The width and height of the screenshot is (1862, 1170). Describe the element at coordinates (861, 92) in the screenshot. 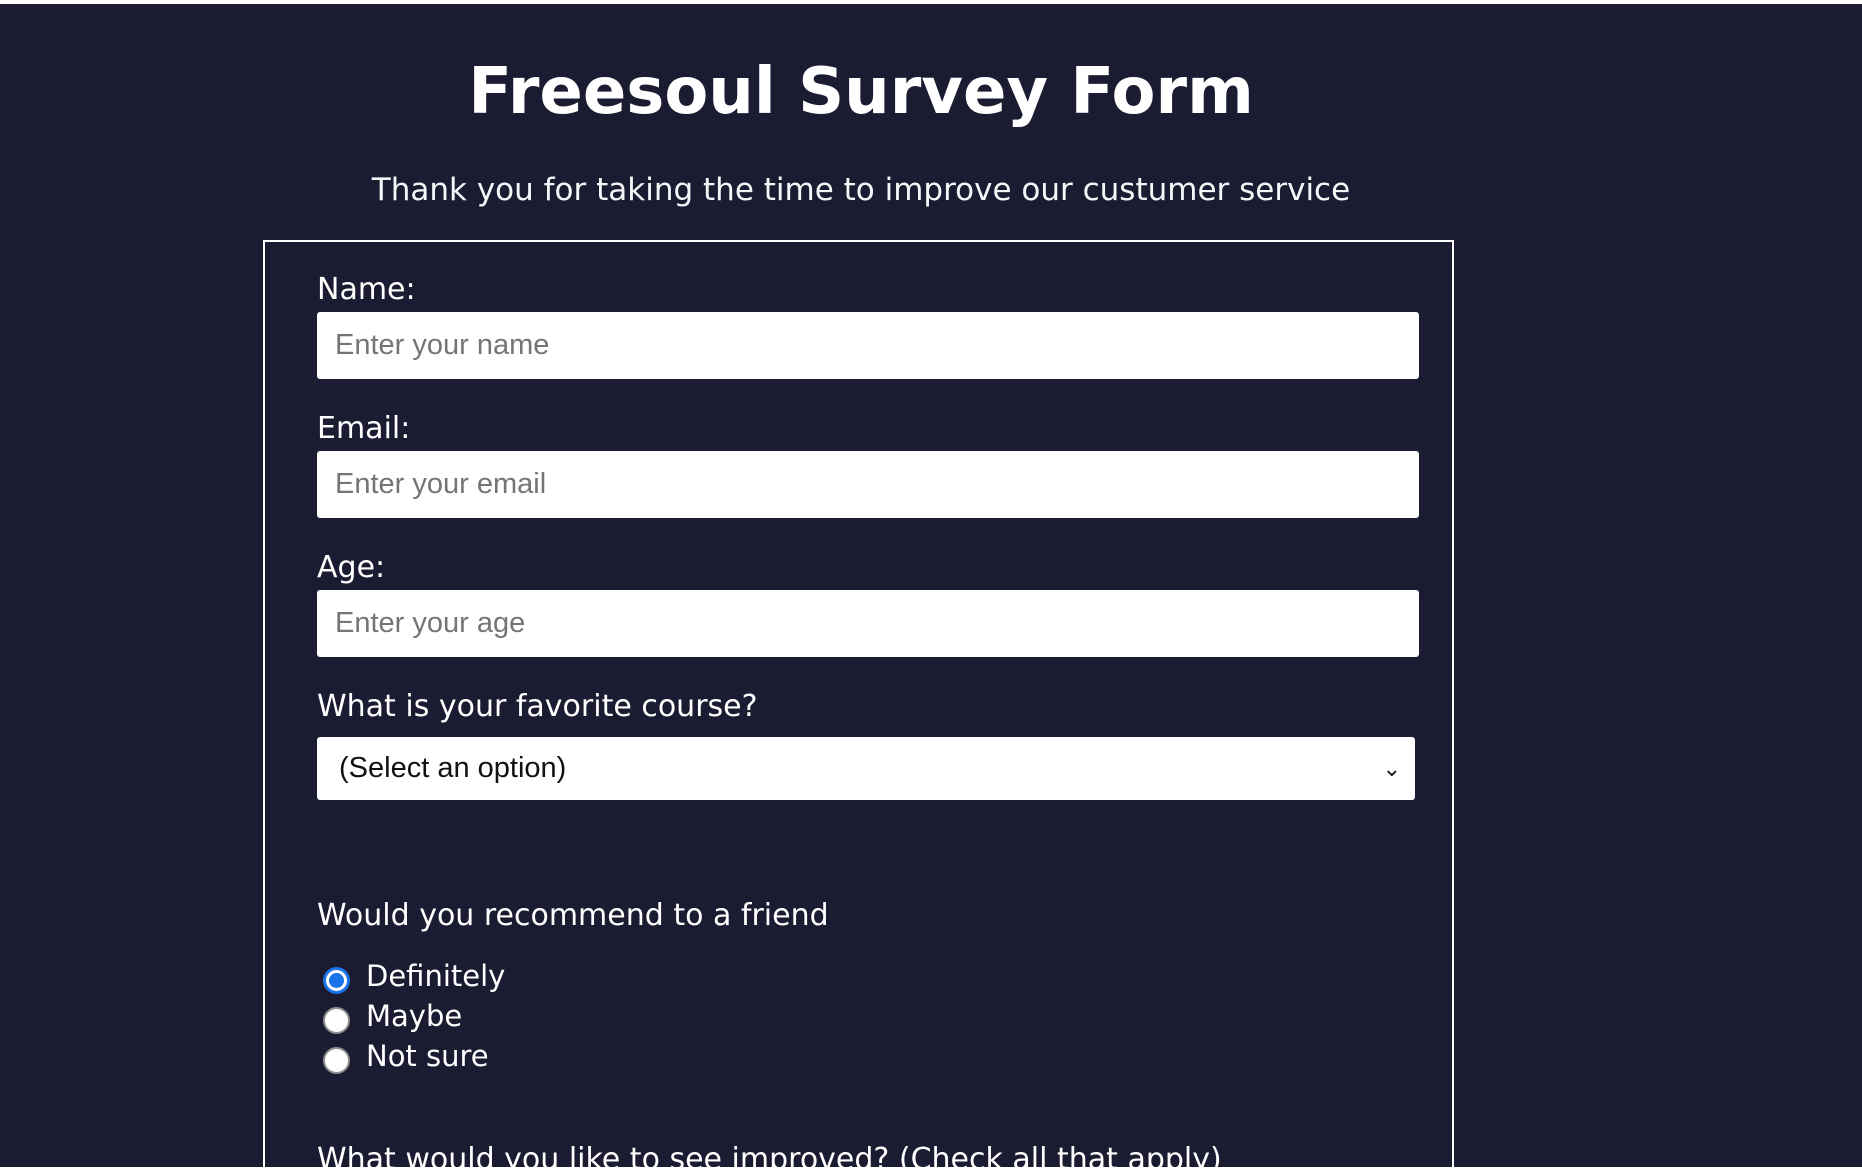

I see `page-title: Freesoul Survey Form` at that location.